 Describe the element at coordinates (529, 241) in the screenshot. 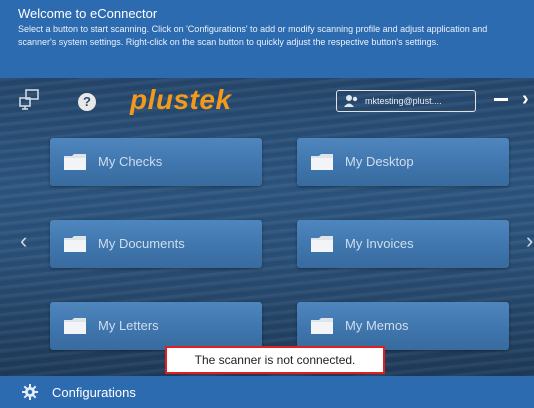

I see `next-page-arrow: ›` at that location.